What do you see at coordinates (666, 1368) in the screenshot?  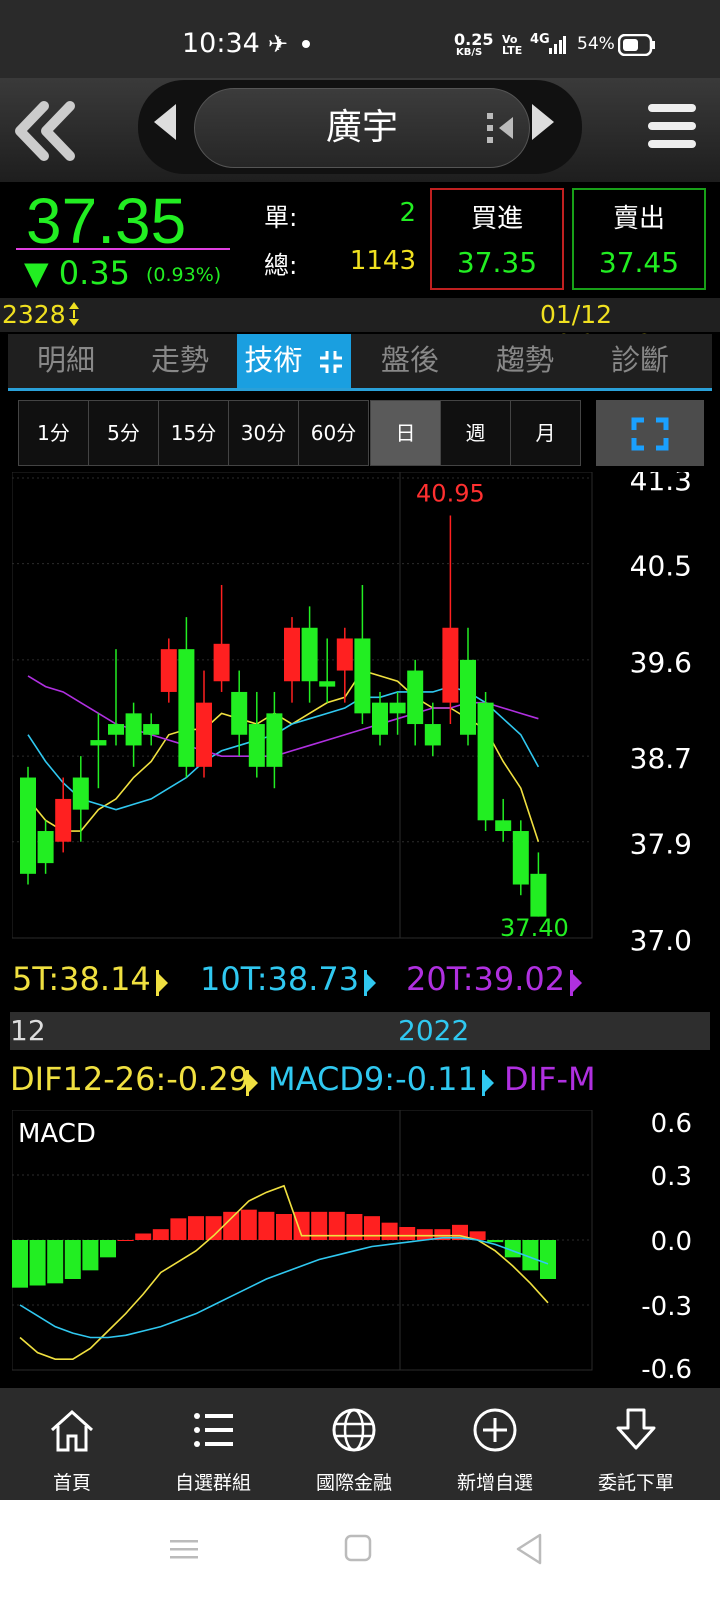 I see `macd-y-tick: -0.6` at bounding box center [666, 1368].